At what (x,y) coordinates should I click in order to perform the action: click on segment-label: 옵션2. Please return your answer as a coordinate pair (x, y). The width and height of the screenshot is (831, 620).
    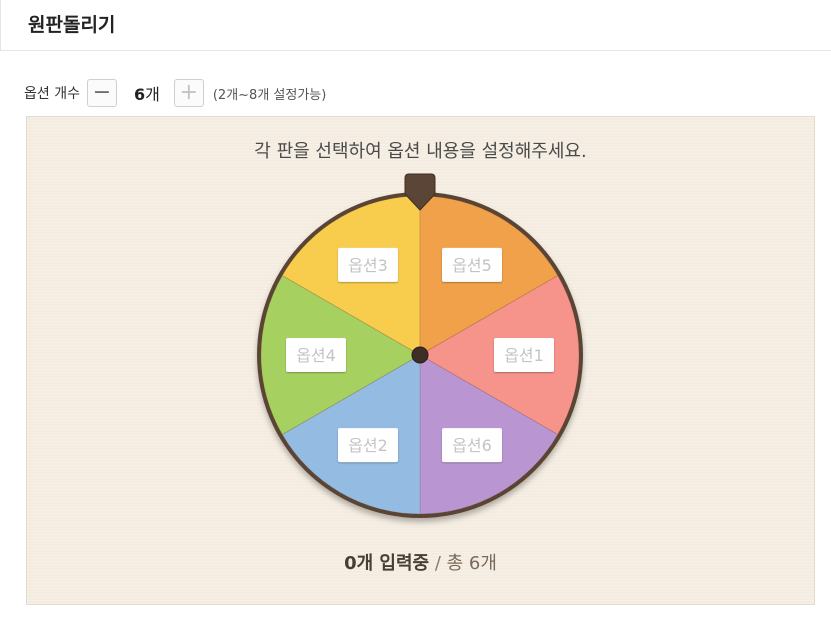
    Looking at the image, I should click on (368, 445).